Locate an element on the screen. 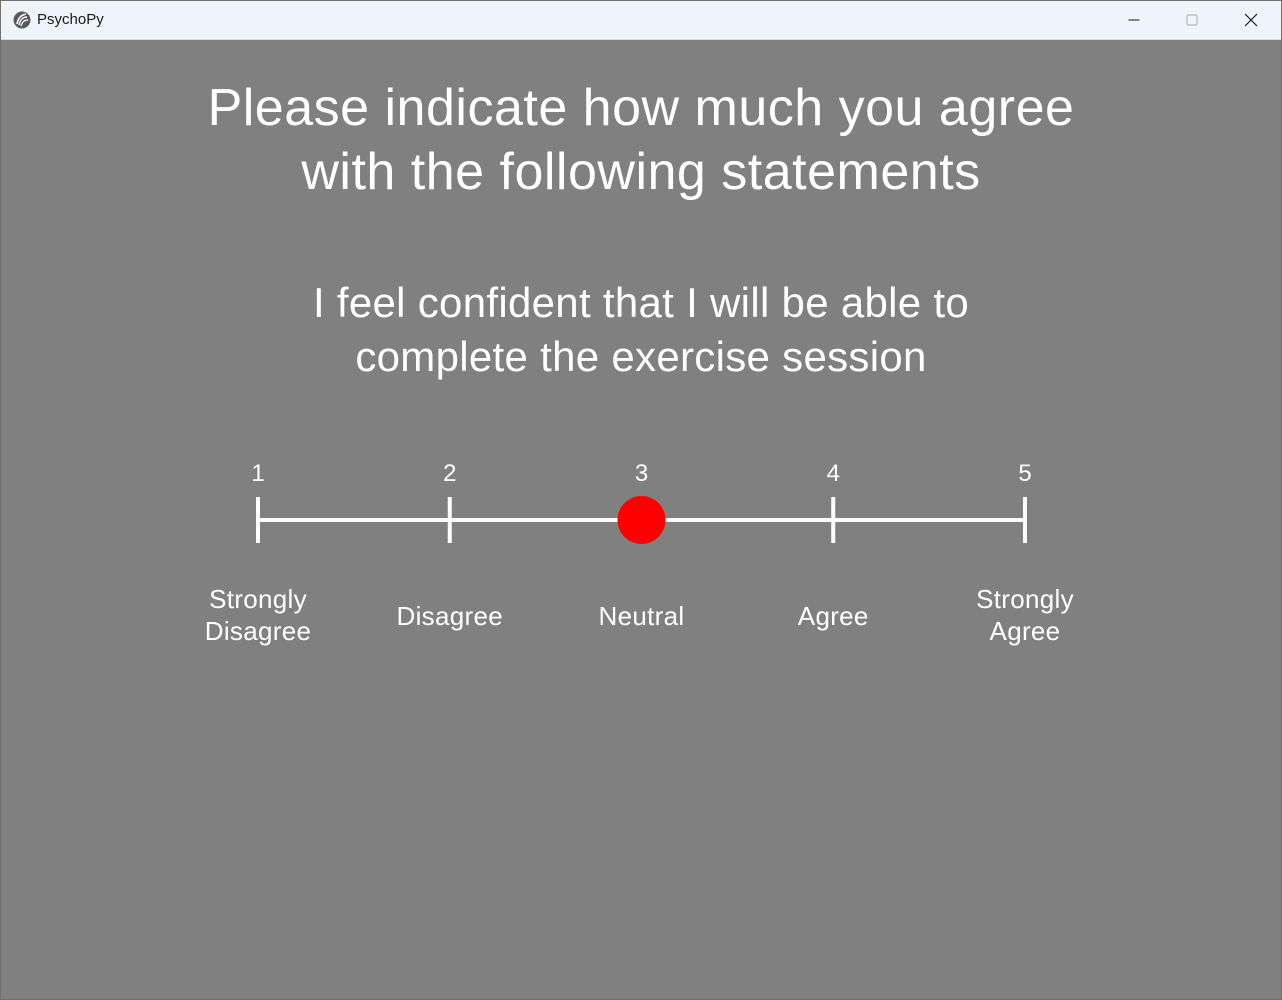 The width and height of the screenshot is (1282, 1000). scale-label-2: Disagree is located at coordinates (450, 616).